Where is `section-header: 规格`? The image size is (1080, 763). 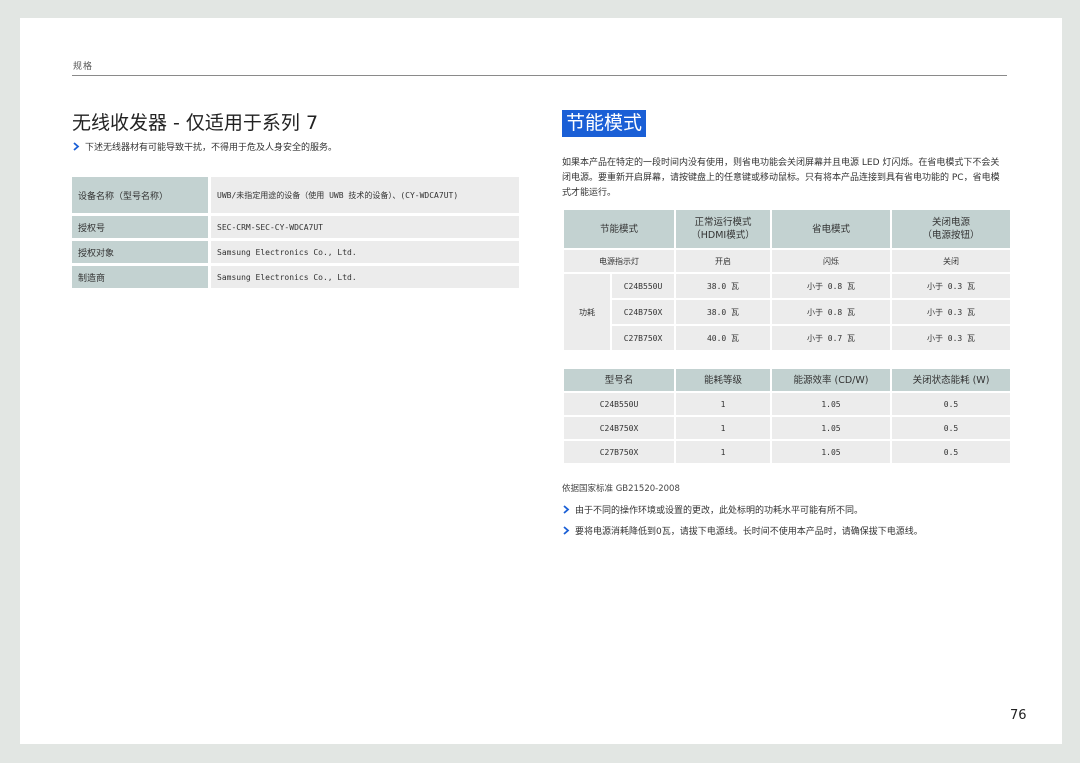
section-header: 规格 is located at coordinates (83, 67).